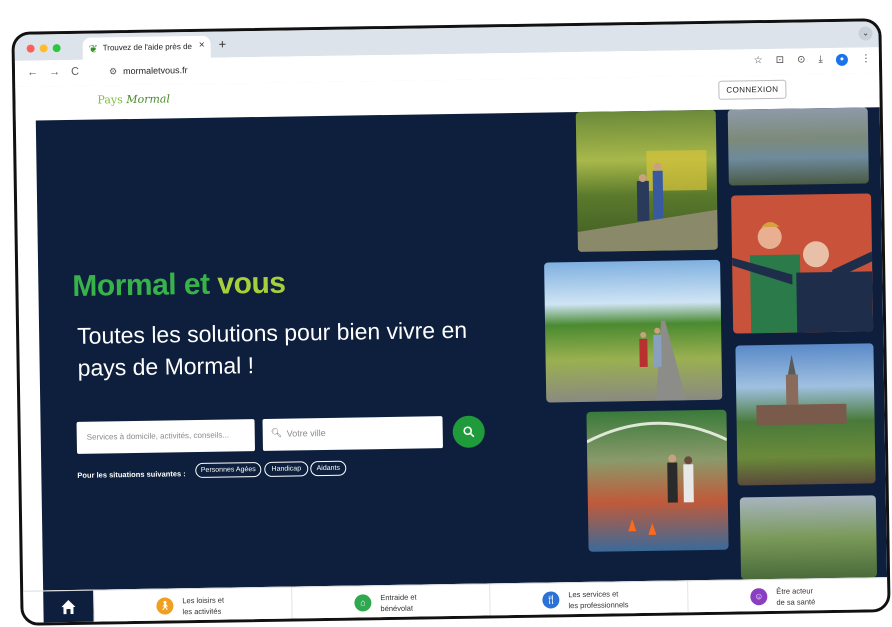  What do you see at coordinates (752, 89) in the screenshot?
I see `connexion-button: CONNEXION` at bounding box center [752, 89].